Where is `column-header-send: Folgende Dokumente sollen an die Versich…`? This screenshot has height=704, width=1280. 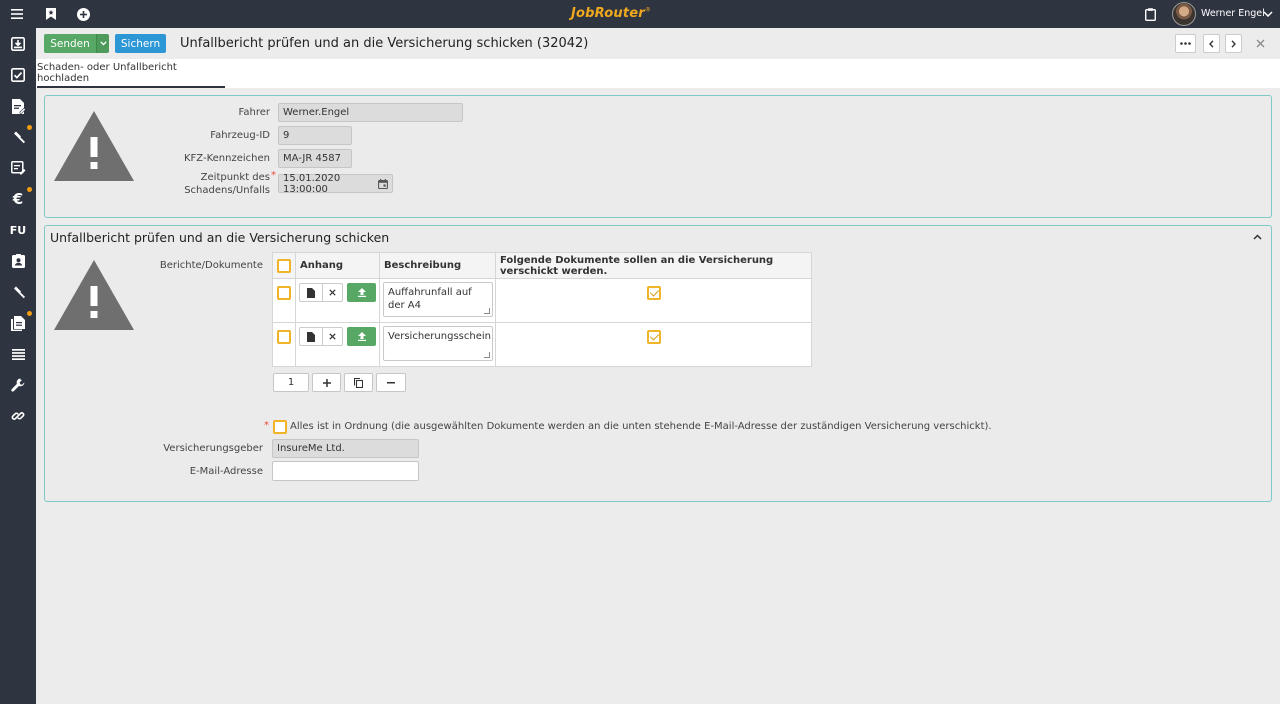 column-header-send: Folgende Dokumente sollen an die Versich… is located at coordinates (653, 265).